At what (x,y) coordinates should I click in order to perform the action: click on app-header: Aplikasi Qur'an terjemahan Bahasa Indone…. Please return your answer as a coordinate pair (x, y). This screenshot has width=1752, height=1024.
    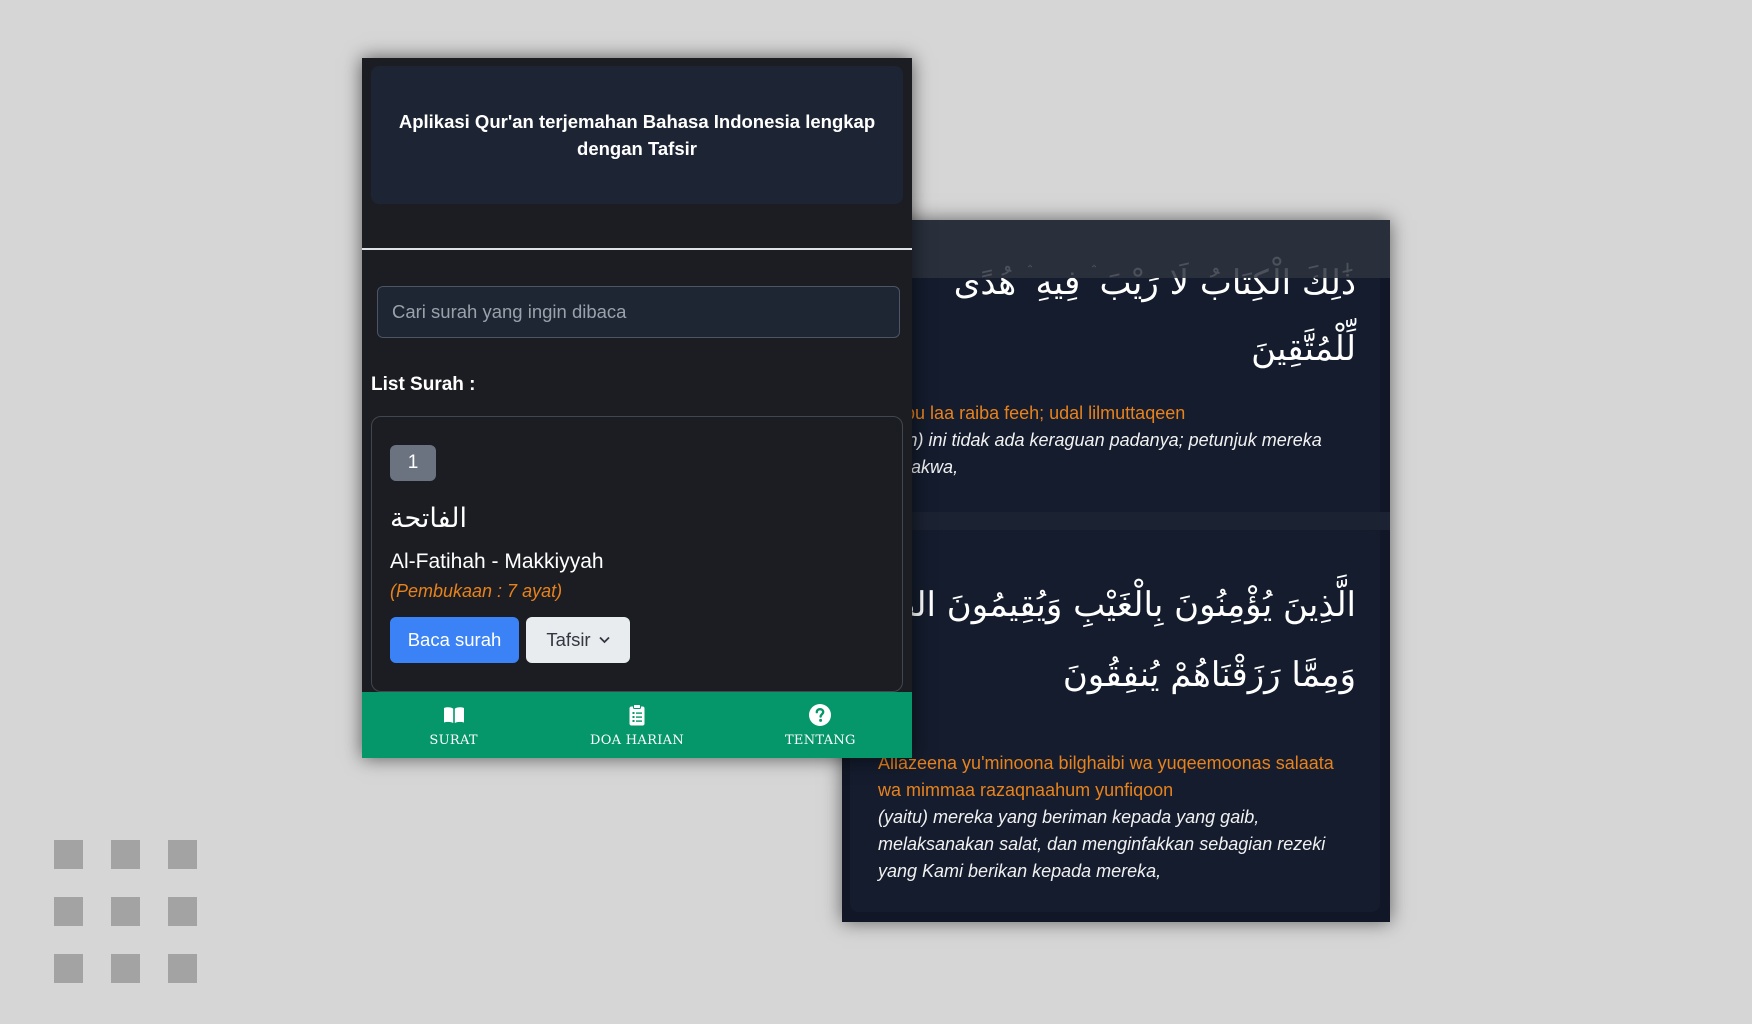
    Looking at the image, I should click on (637, 135).